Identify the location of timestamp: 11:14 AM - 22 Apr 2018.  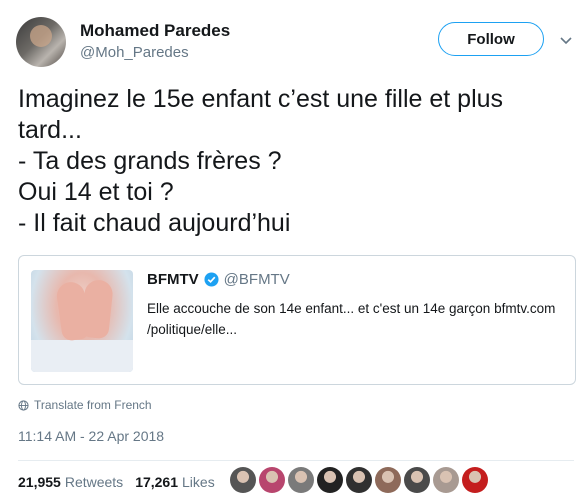
(91, 436).